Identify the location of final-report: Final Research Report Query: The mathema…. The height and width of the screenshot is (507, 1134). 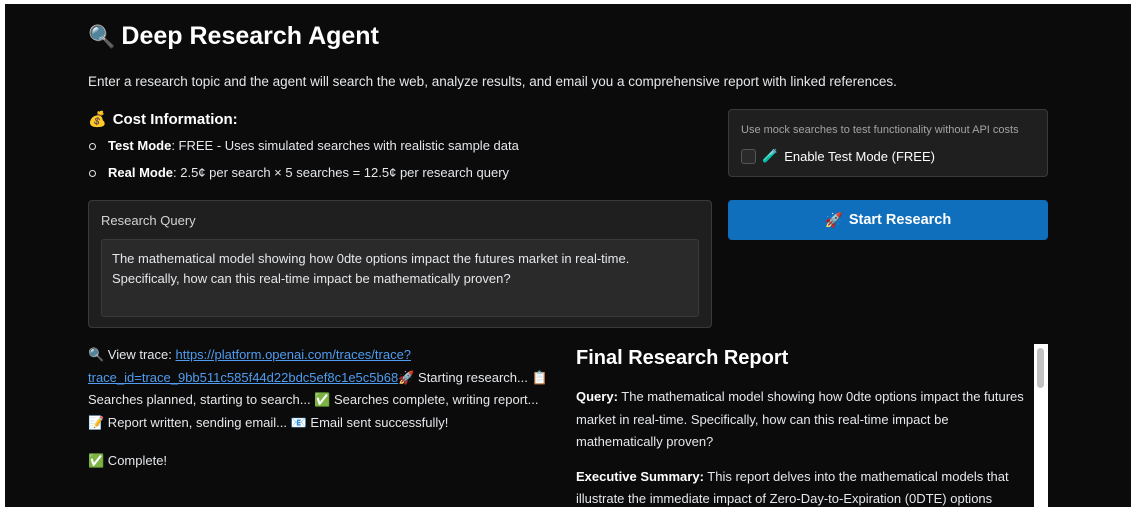
(805, 425).